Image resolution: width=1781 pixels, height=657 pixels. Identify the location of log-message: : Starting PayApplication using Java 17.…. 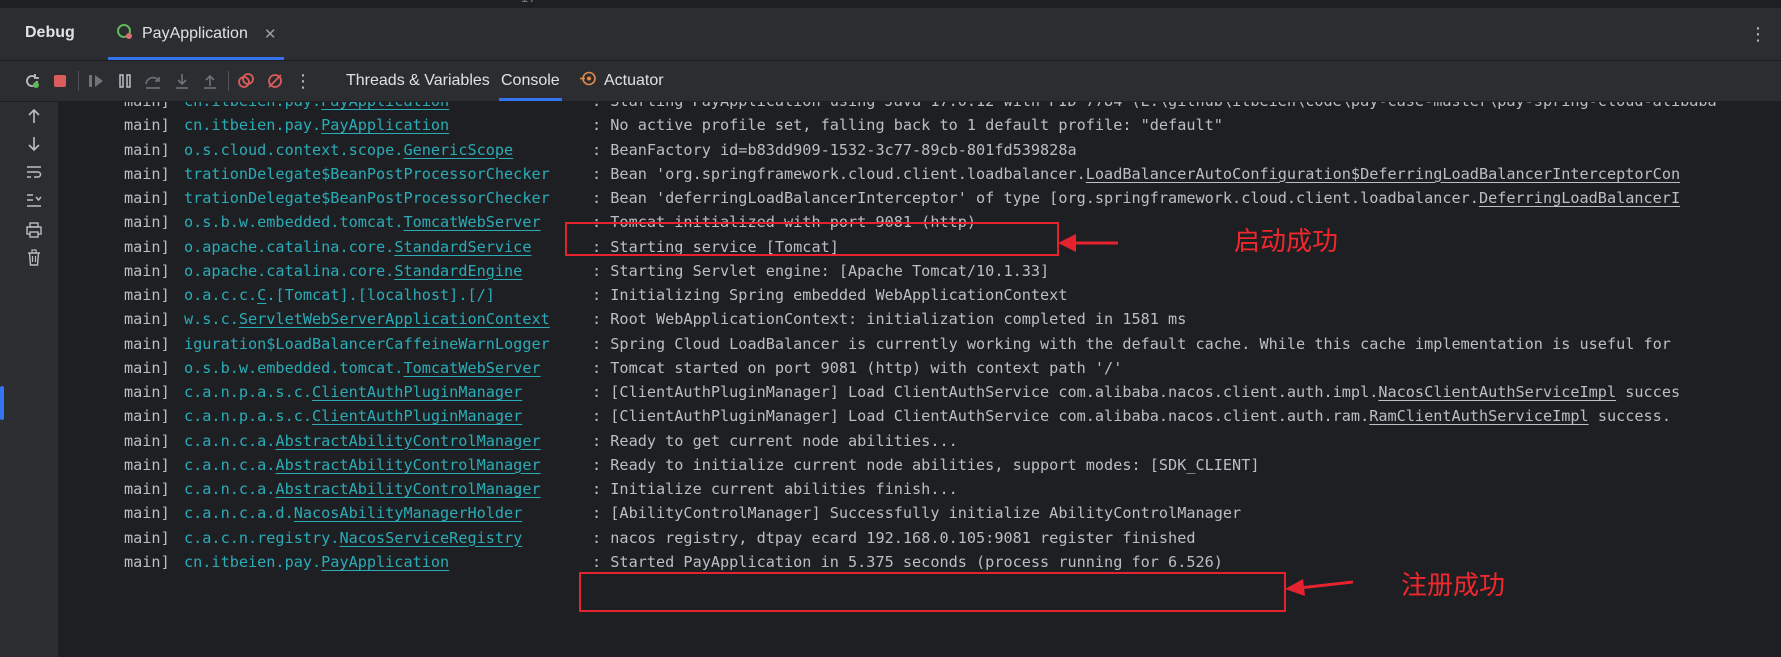
(1154, 107).